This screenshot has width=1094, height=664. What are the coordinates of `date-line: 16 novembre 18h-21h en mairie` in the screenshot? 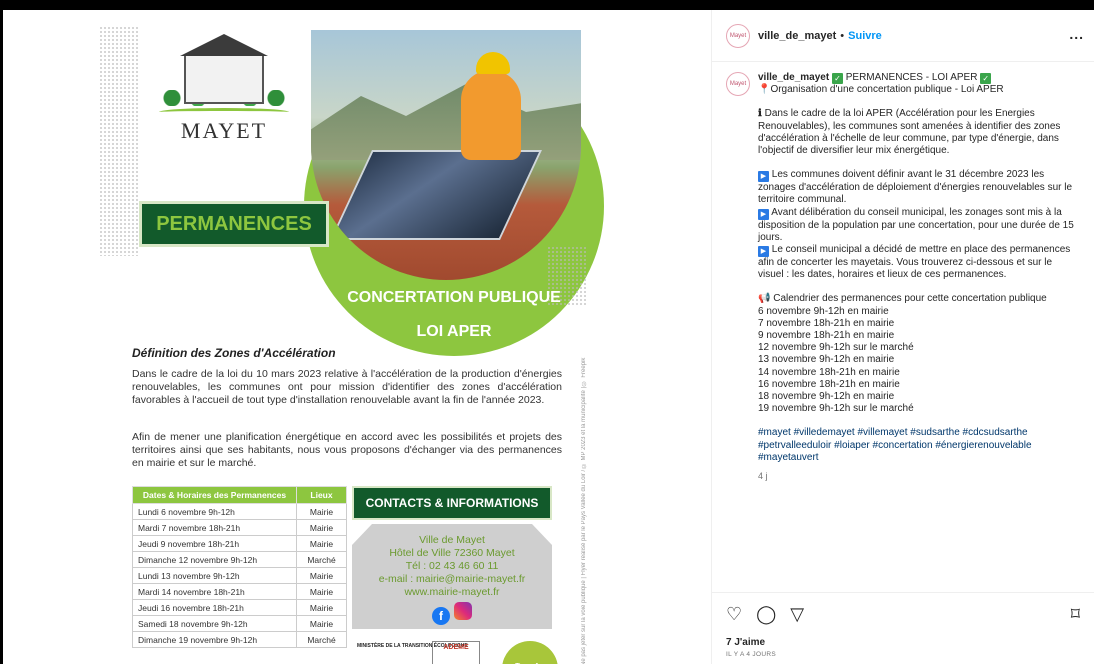 It's located at (829, 384).